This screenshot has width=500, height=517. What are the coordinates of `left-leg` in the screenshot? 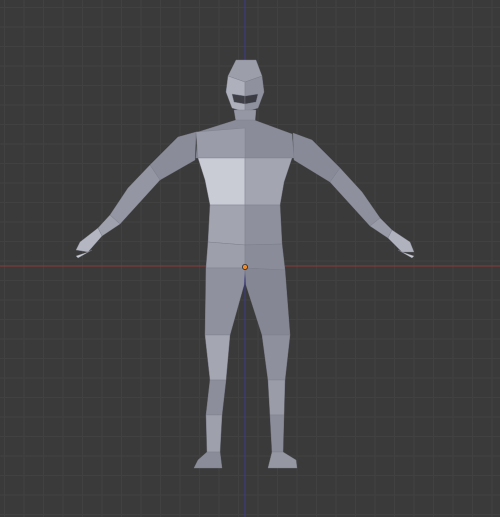 It's located at (219, 368).